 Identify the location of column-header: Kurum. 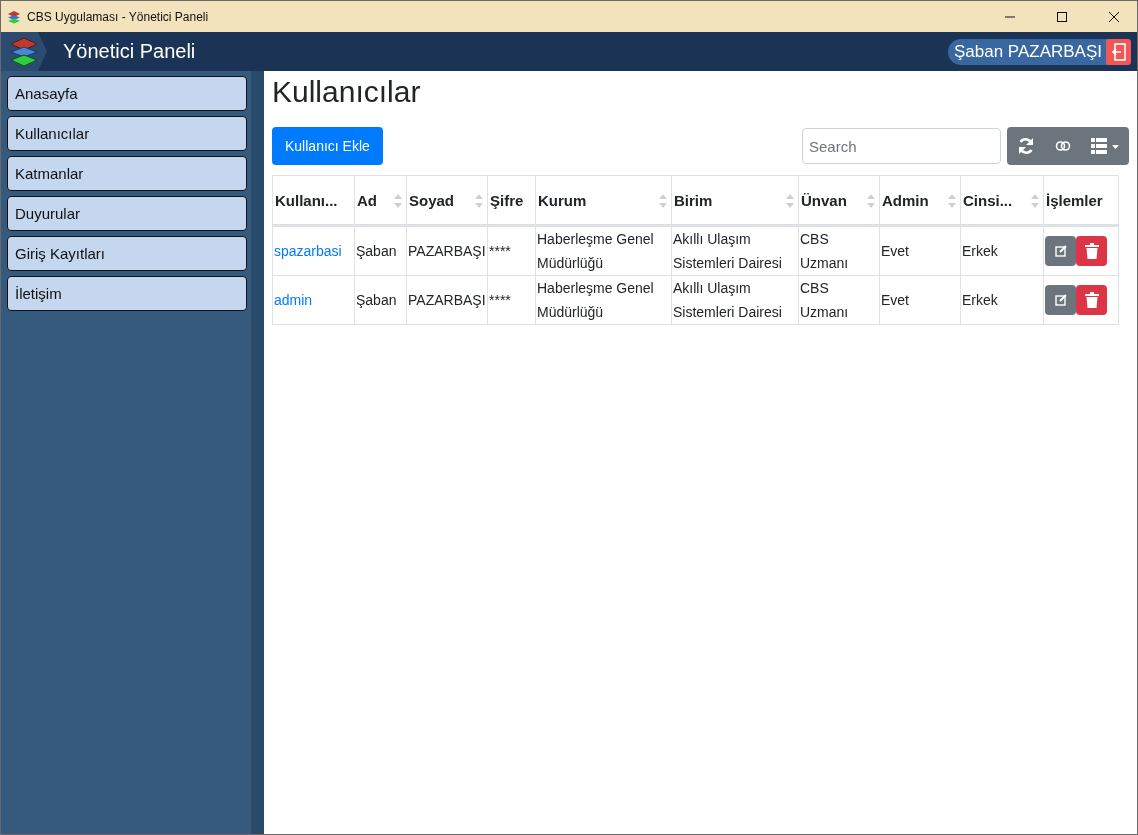
(603, 200).